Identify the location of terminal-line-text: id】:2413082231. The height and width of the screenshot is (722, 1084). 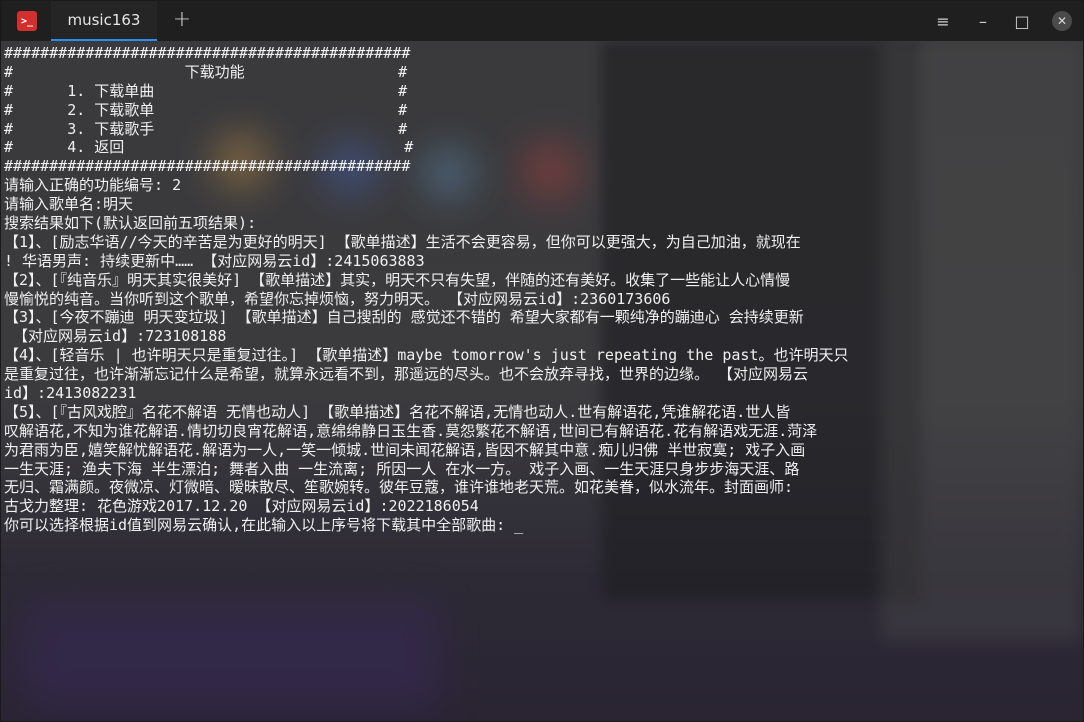
(70, 393).